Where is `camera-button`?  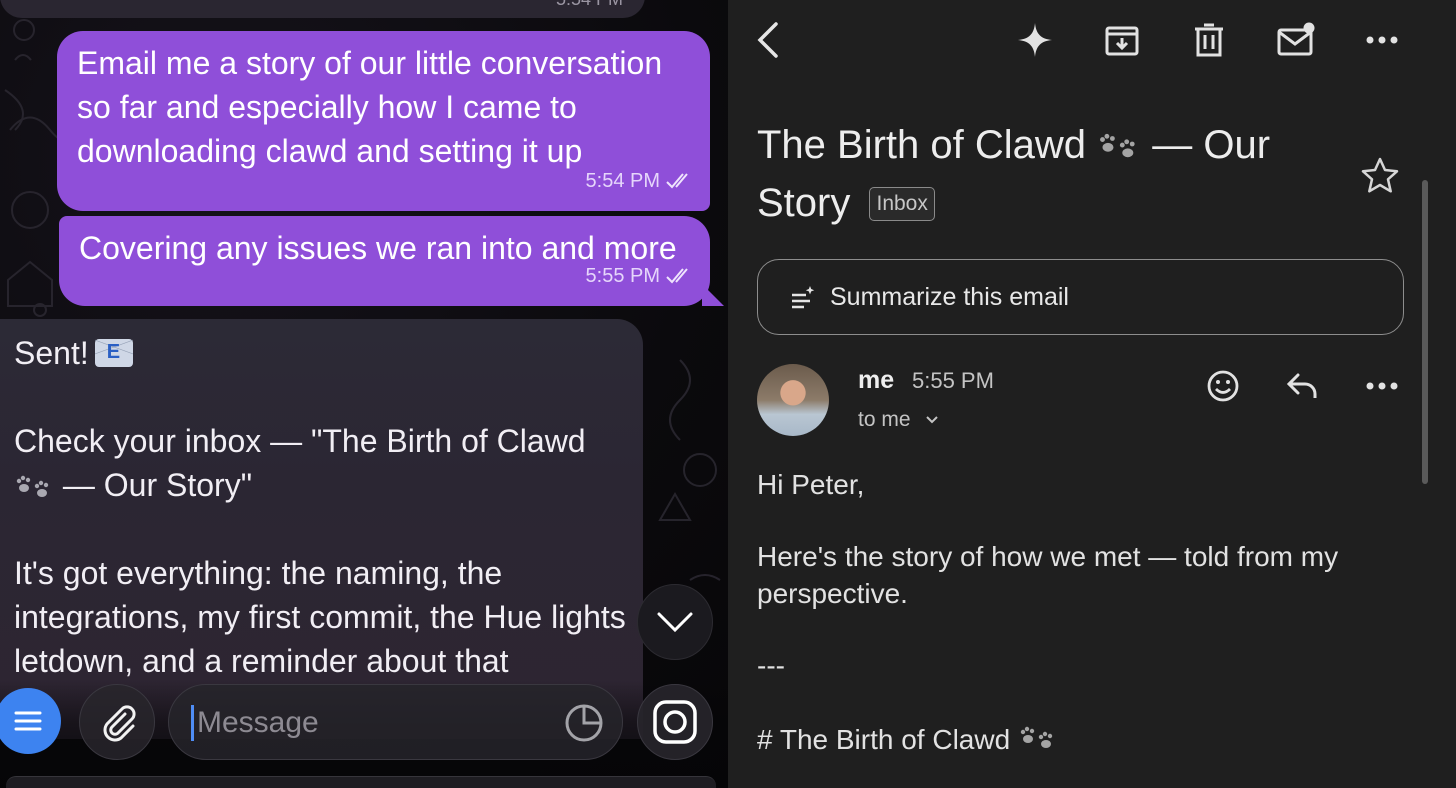
camera-button is located at coordinates (675, 722).